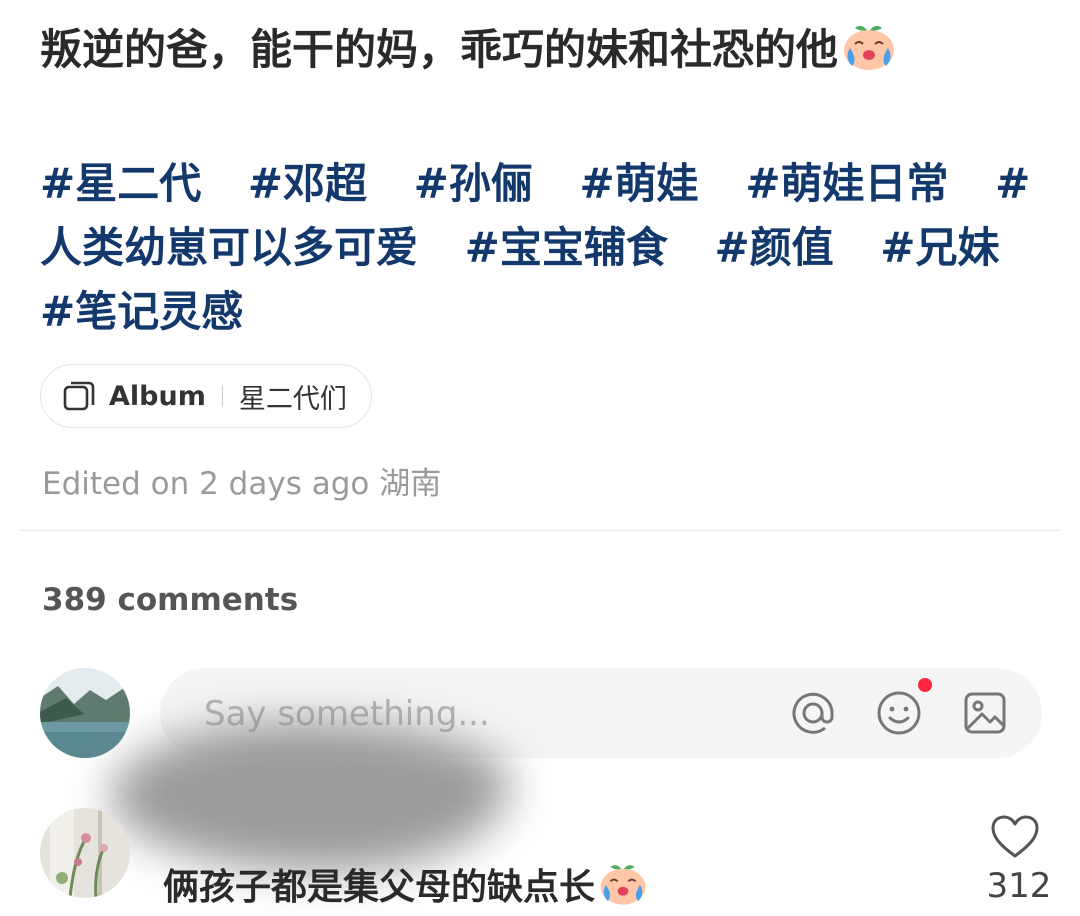 Image resolution: width=1080 pixels, height=916 pixels. I want to click on hashtag-link: #孙俪, so click(473, 183).